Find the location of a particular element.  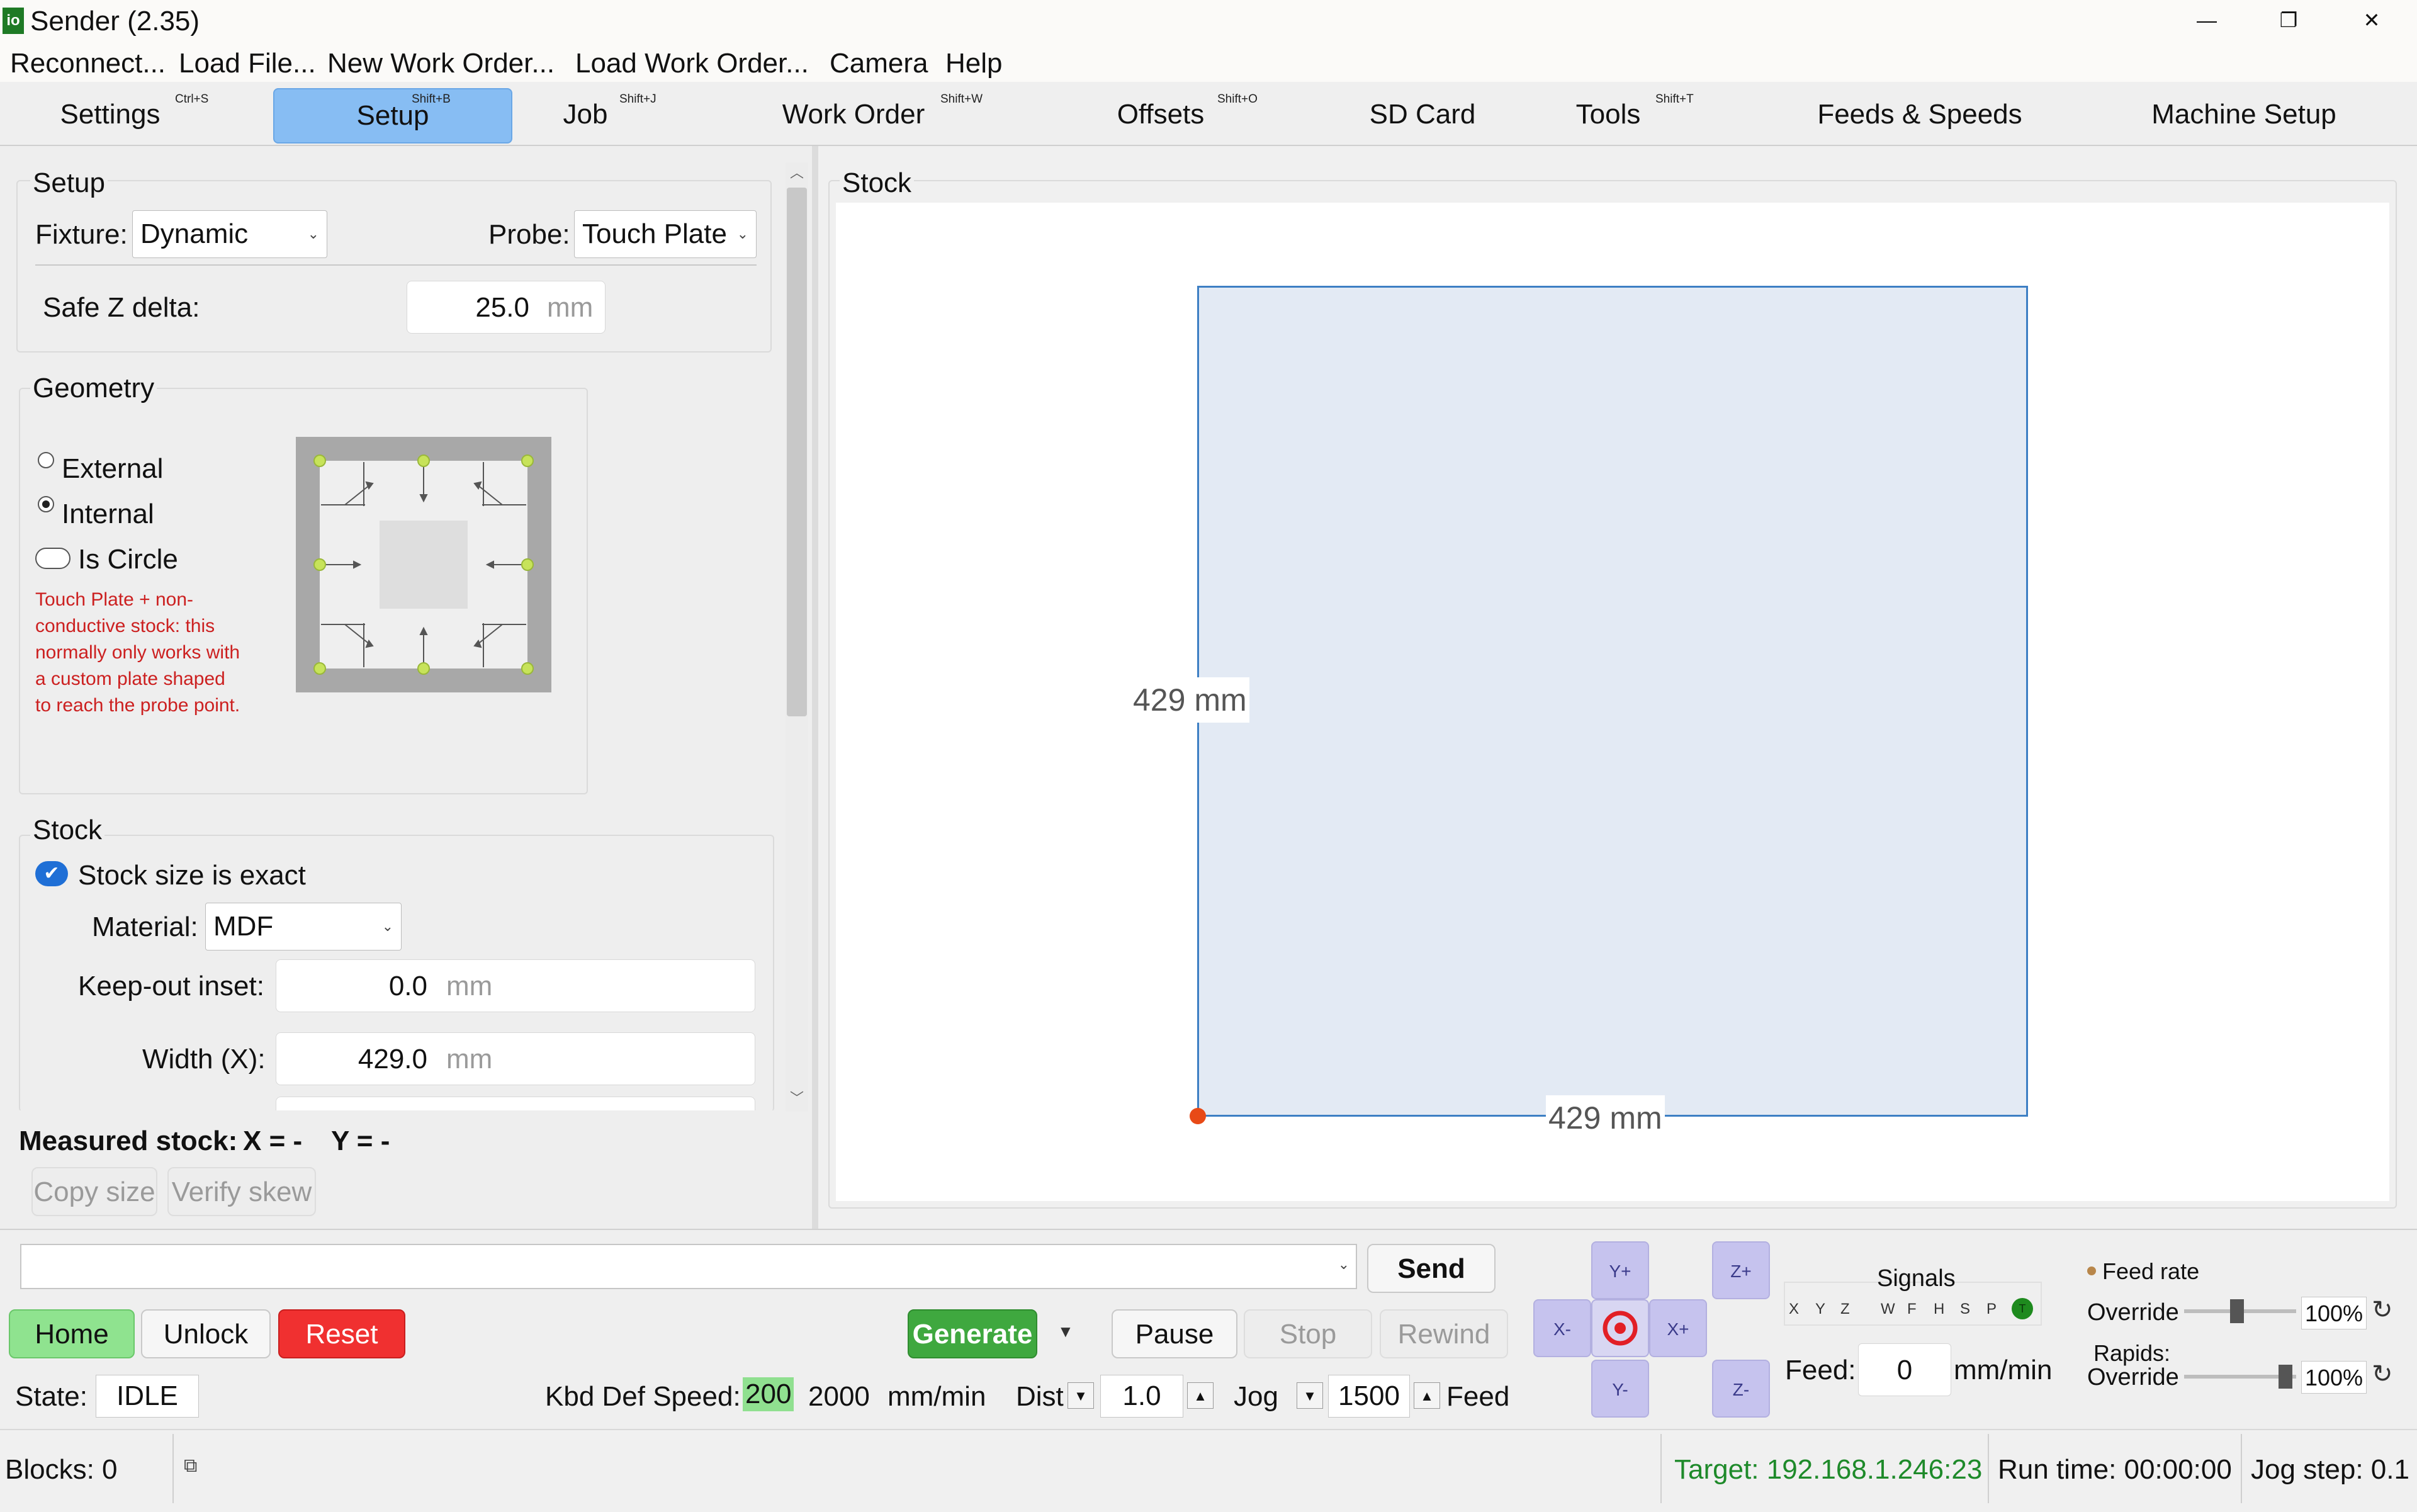

panel-splitter is located at coordinates (815, 687).